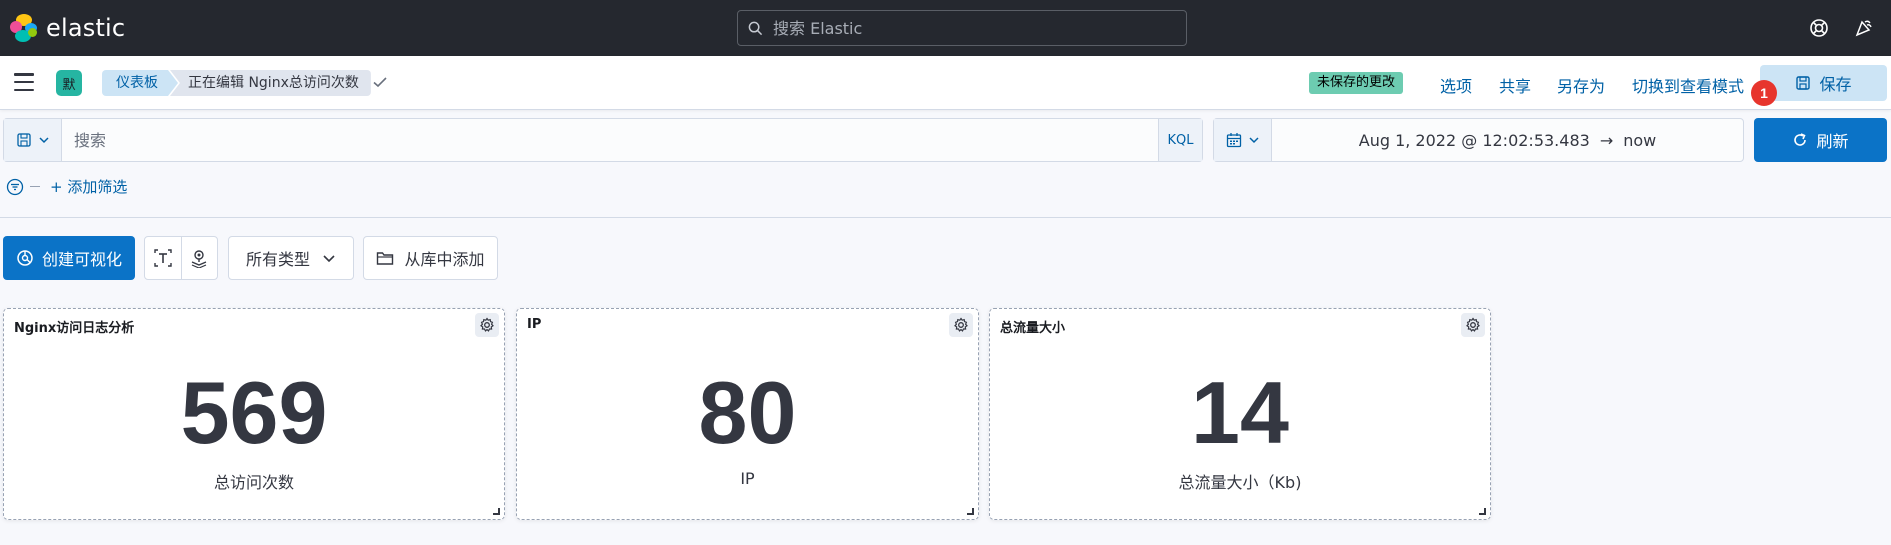 This screenshot has height=545, width=1891. I want to click on unsaved-changes-badge: 未保存的更改, so click(1356, 83).